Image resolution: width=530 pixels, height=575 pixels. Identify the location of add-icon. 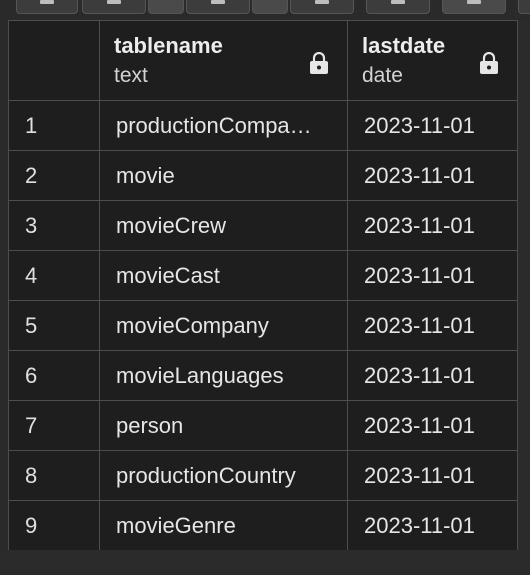
(47, 2).